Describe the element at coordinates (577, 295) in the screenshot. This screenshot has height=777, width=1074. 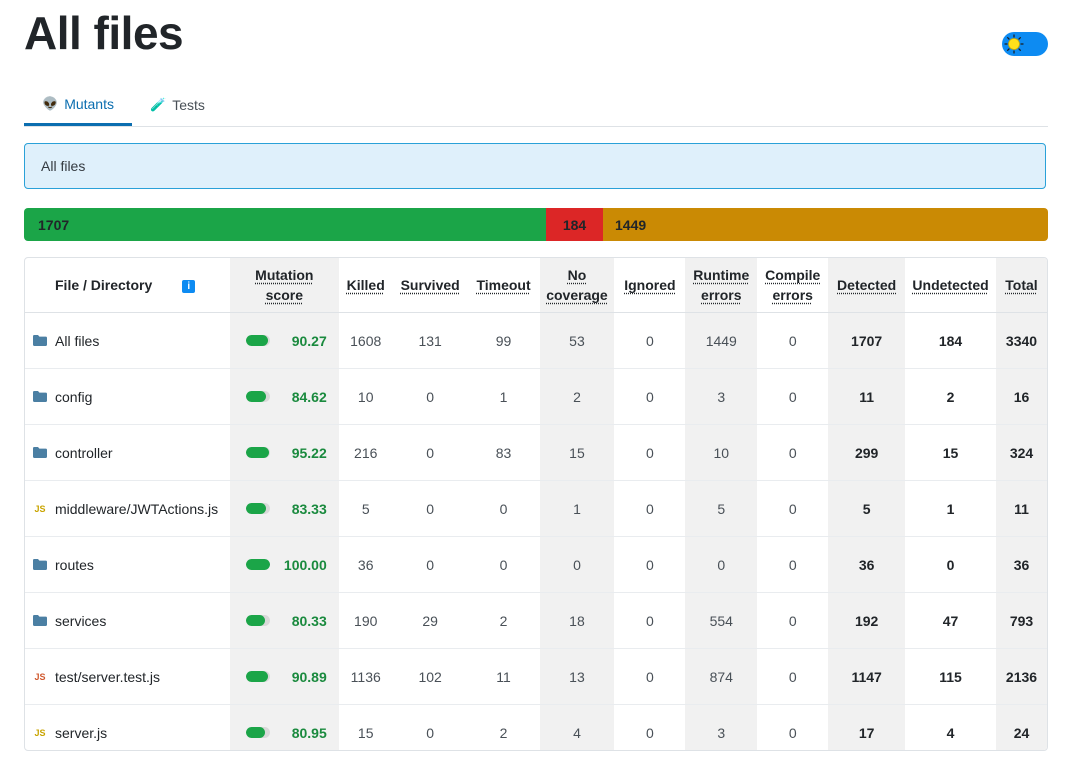
I see `header-label: coverage` at that location.